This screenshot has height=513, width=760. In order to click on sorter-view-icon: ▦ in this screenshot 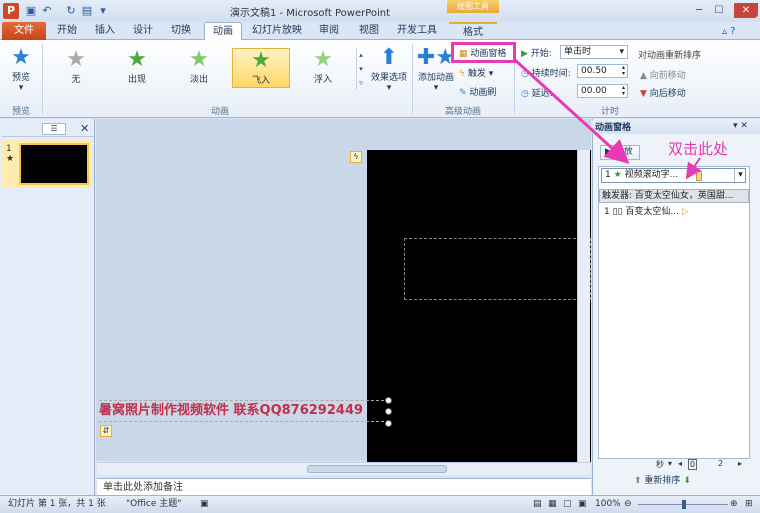, I will do `click(552, 504)`.